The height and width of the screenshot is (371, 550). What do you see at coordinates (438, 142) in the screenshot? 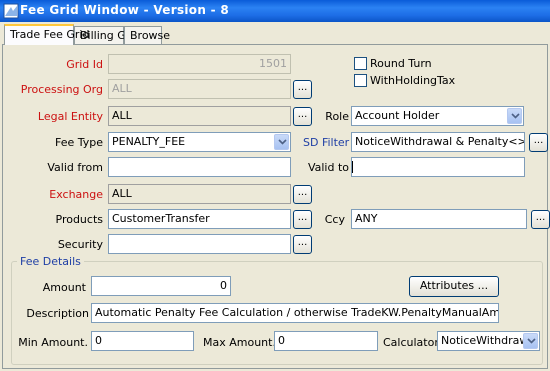
I see `sd-filter-field: NoticeWithdrawal & Penalty<>Zero` at bounding box center [438, 142].